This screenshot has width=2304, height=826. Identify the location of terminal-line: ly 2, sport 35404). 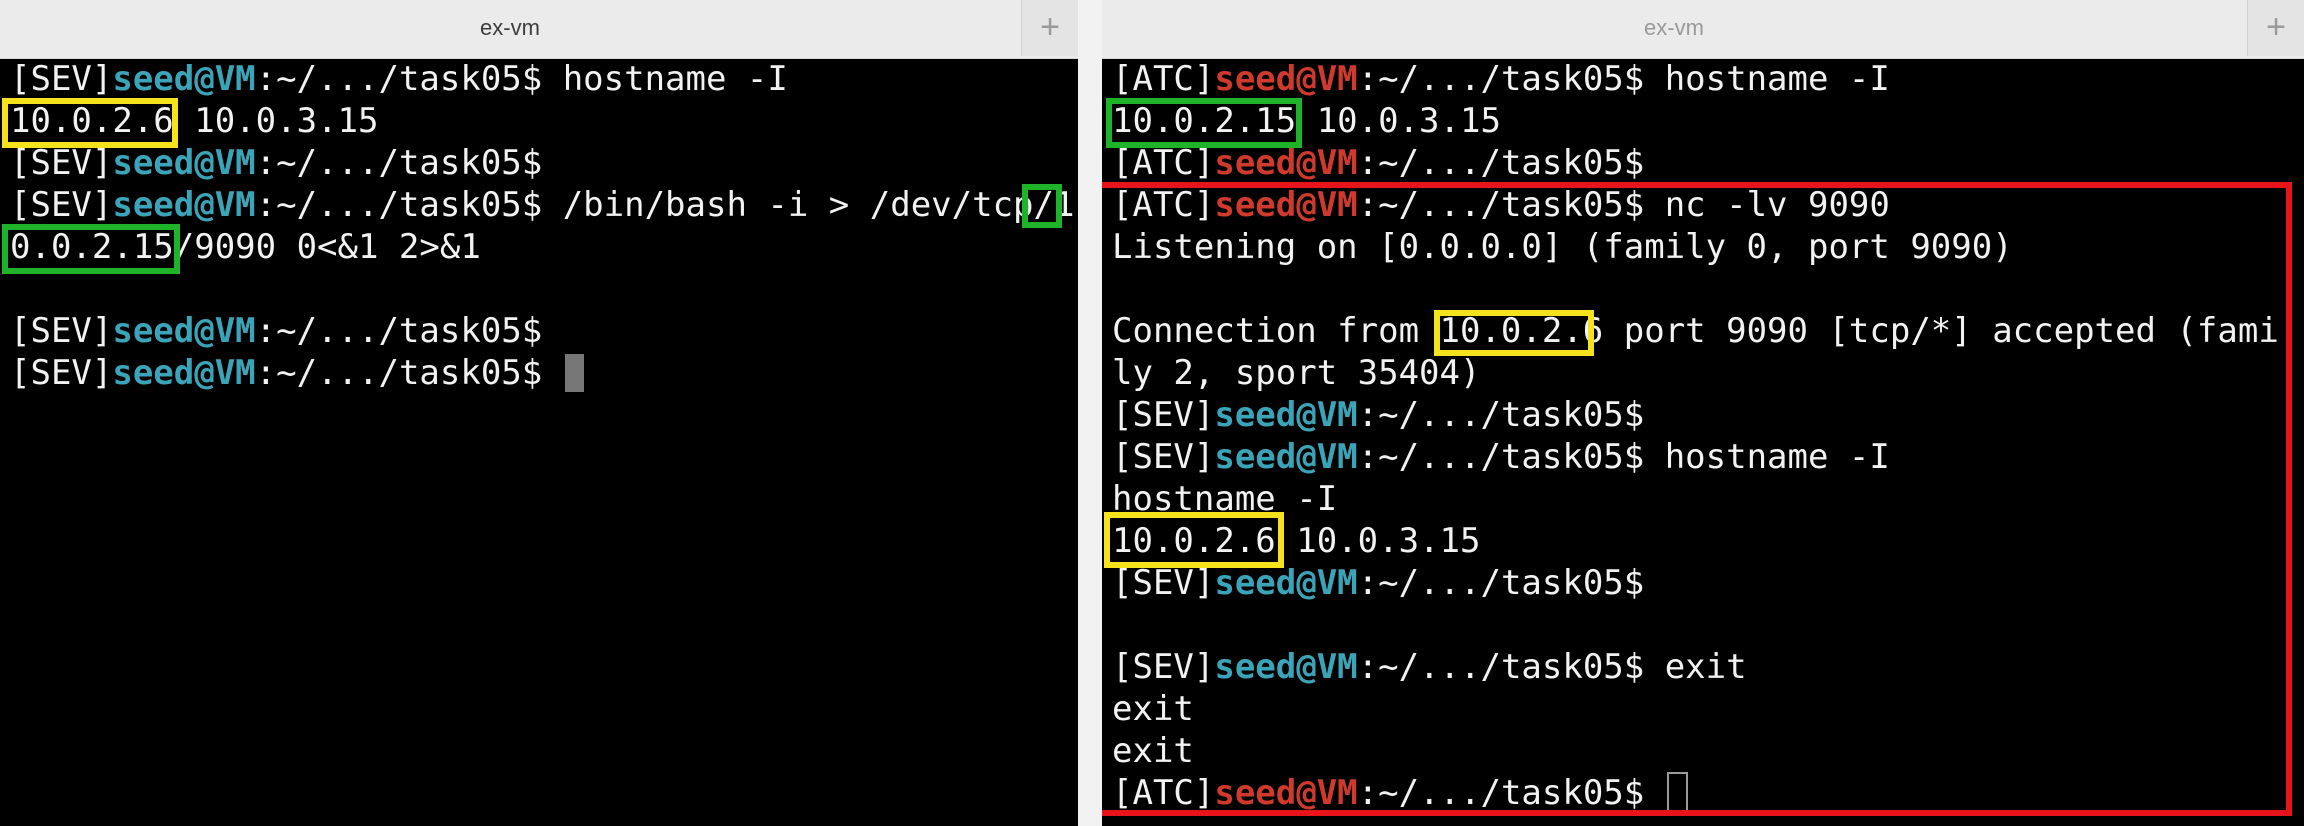
(1296, 373).